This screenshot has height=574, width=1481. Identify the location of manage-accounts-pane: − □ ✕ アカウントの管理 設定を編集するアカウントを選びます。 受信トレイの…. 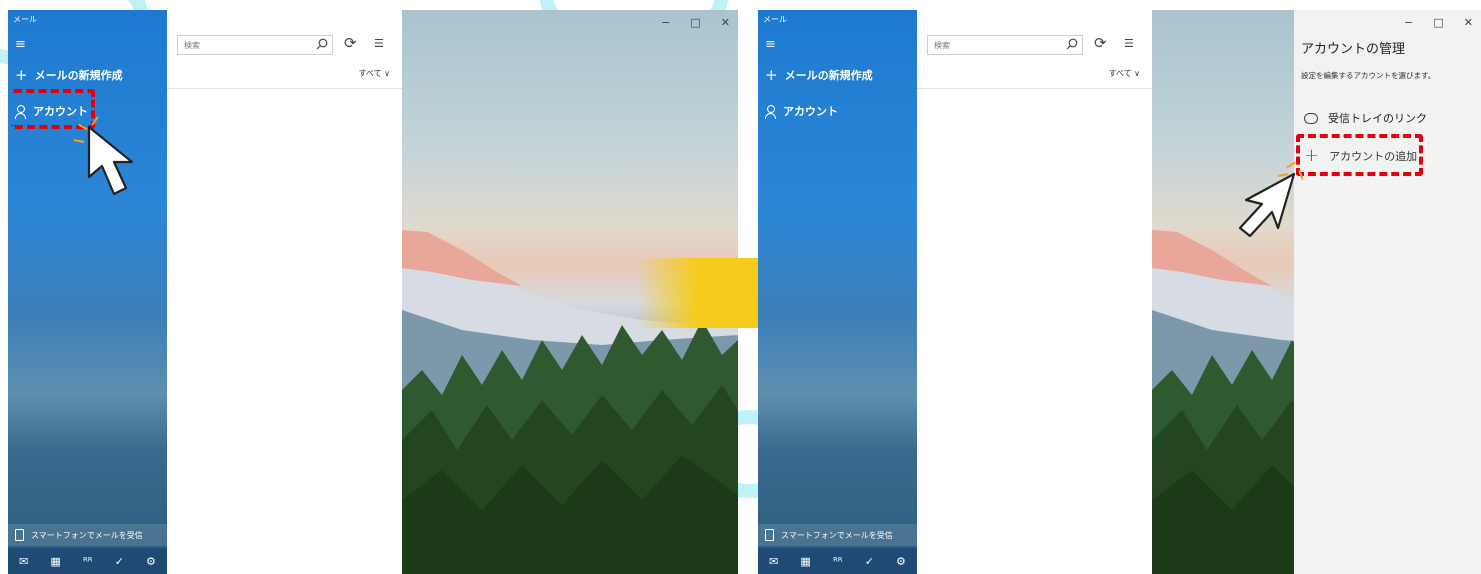
(1387, 292).